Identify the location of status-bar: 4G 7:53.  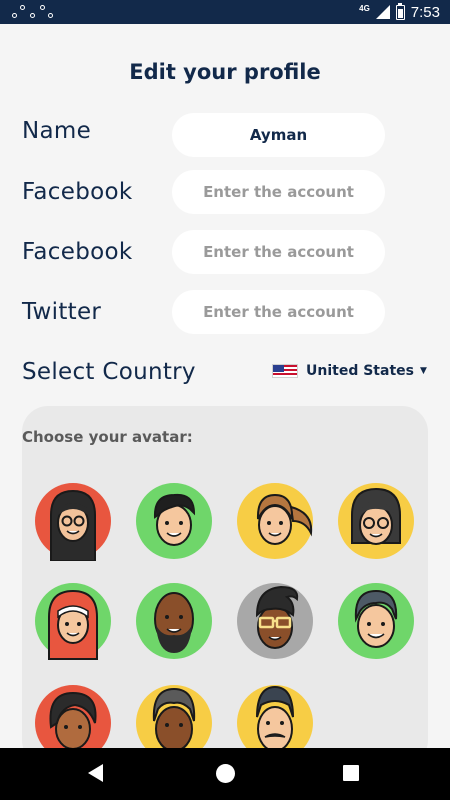
(225, 12).